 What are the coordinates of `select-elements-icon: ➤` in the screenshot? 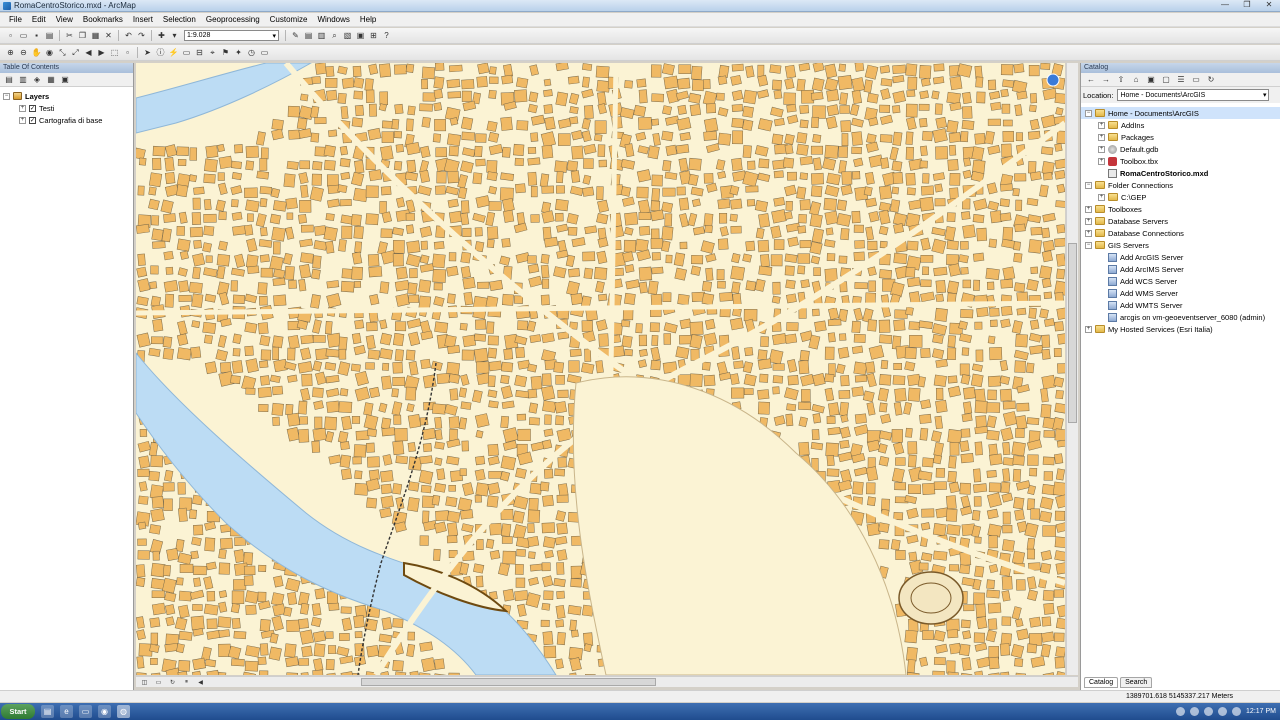 It's located at (147, 52).